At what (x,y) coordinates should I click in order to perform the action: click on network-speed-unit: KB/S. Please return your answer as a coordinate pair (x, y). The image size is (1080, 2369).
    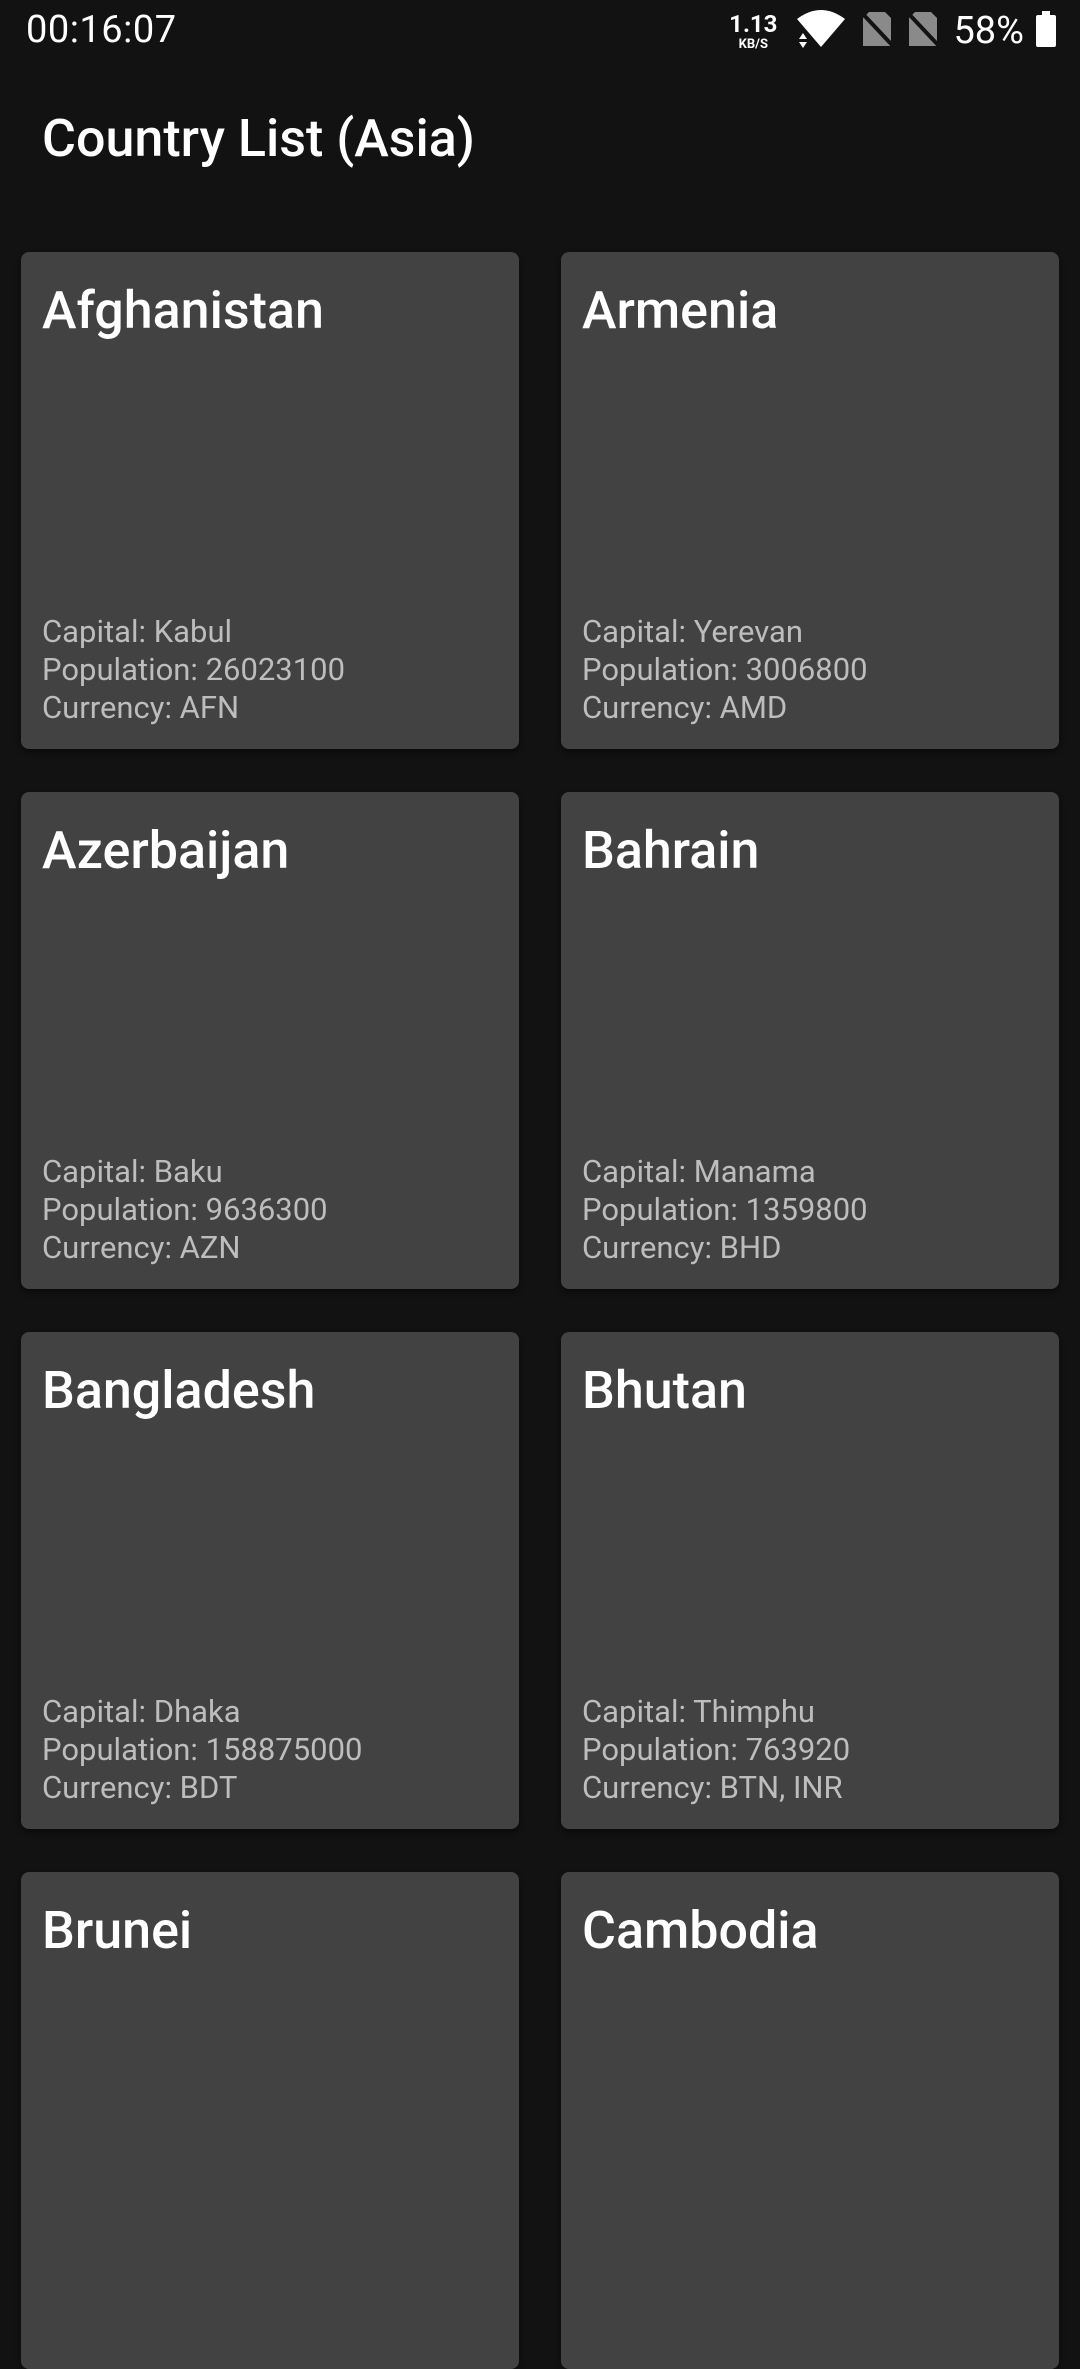
    Looking at the image, I should click on (753, 44).